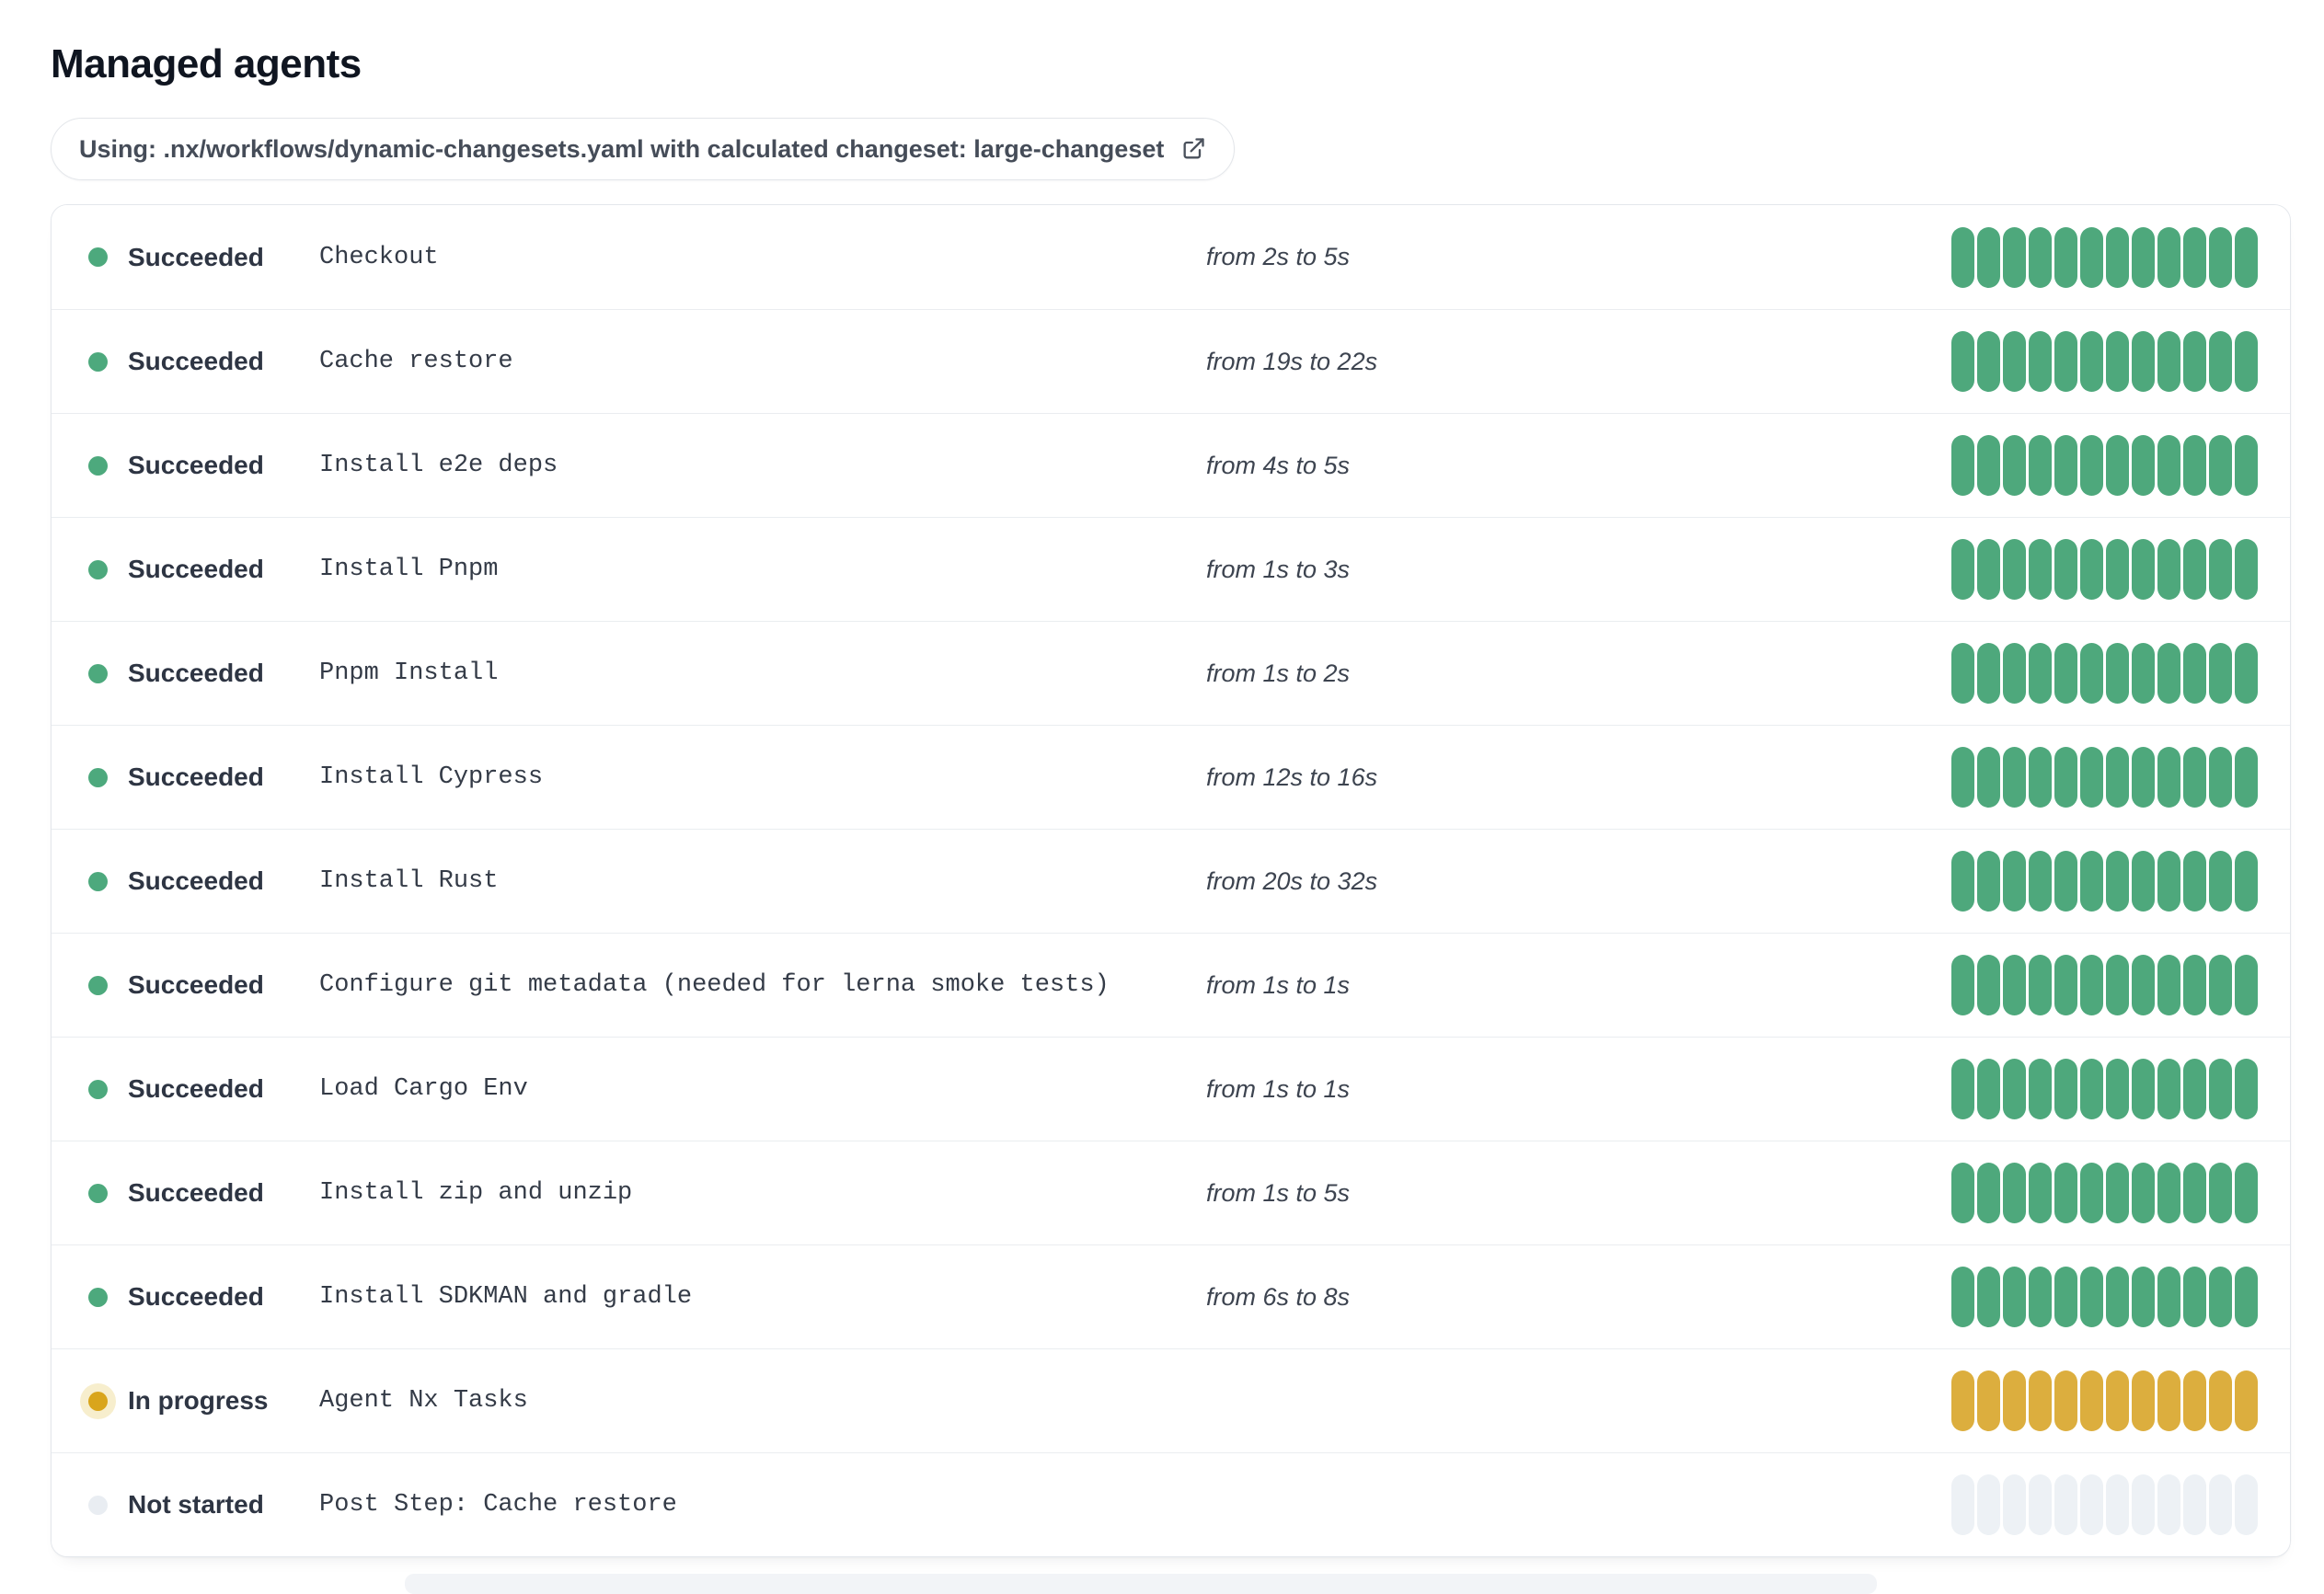 This screenshot has width=2324, height=1594. What do you see at coordinates (1171, 1400) in the screenshot?
I see `agent-step-row: In progress Agent Nx Tasks` at bounding box center [1171, 1400].